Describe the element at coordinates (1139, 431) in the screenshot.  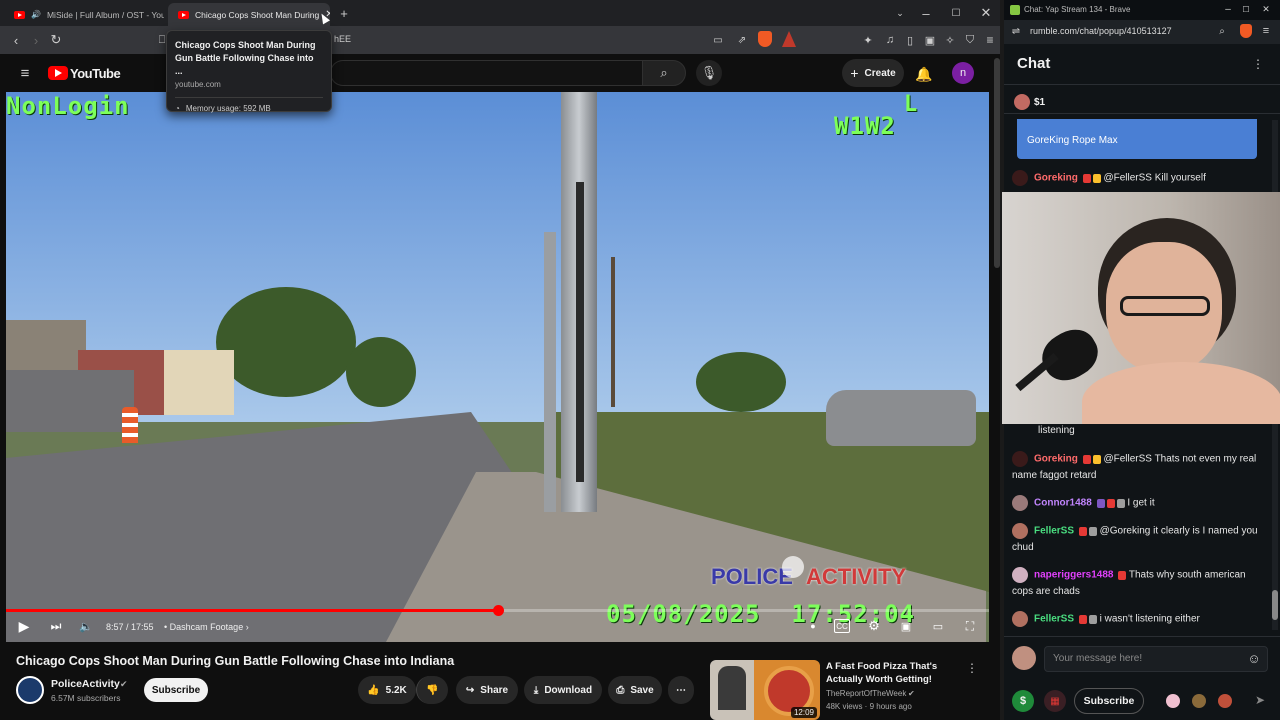
I see `chat-message: listening` at that location.